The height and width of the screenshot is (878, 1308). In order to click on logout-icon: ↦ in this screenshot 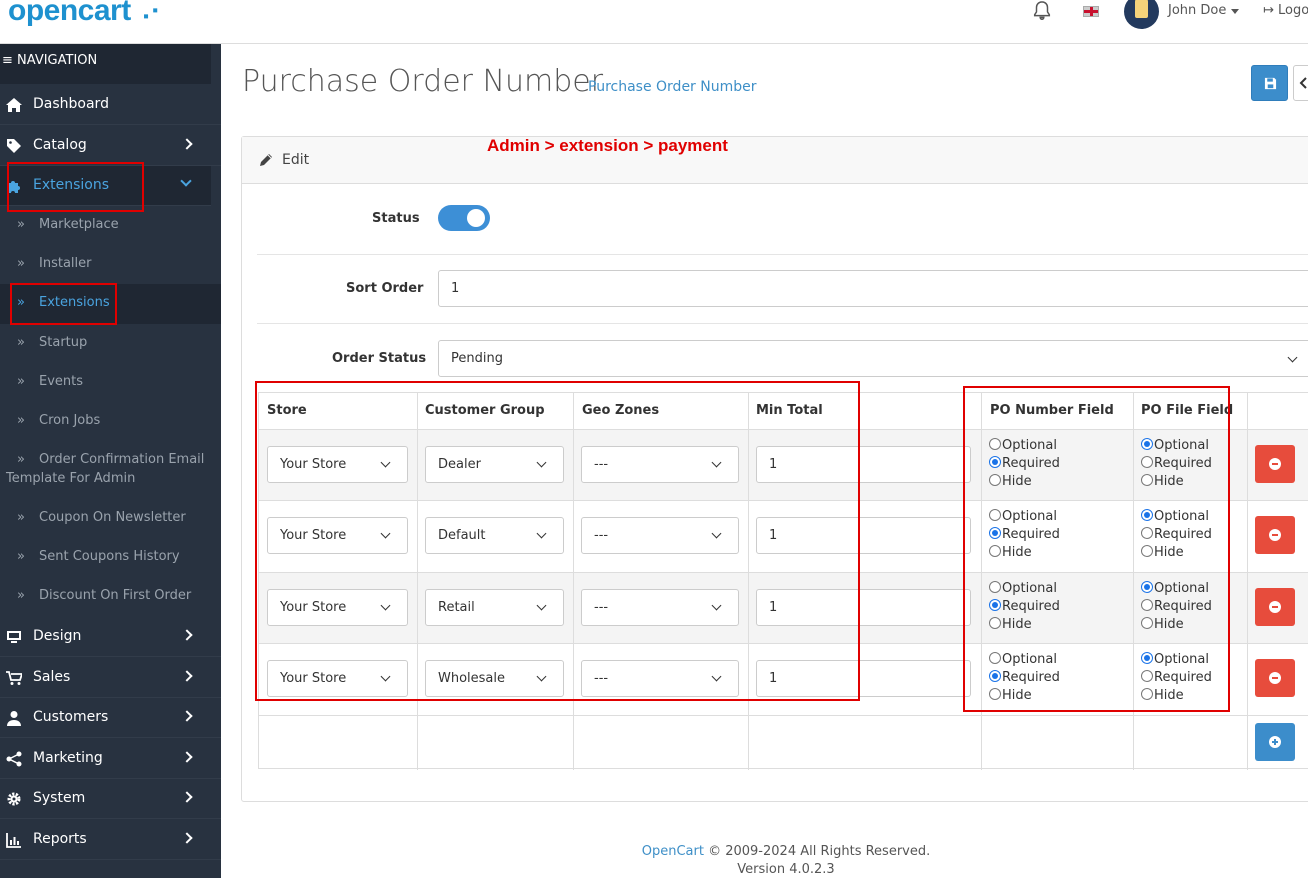, I will do `click(1268, 10)`.